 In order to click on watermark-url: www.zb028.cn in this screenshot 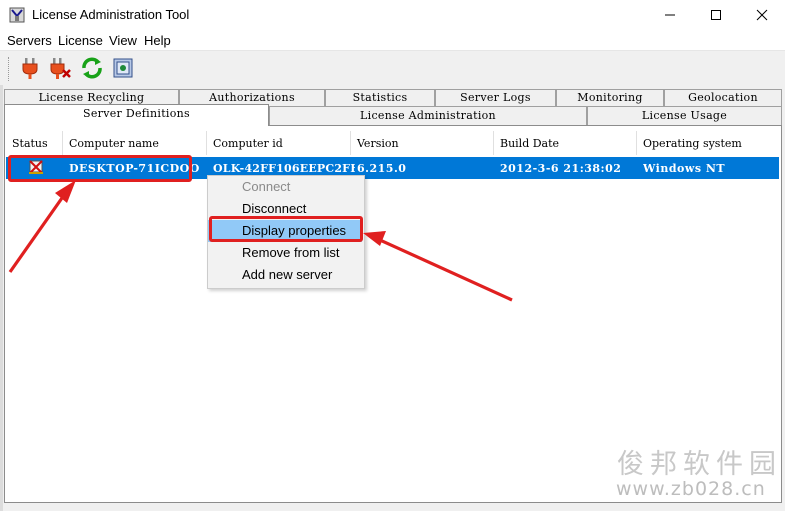, I will do `click(691, 489)`.